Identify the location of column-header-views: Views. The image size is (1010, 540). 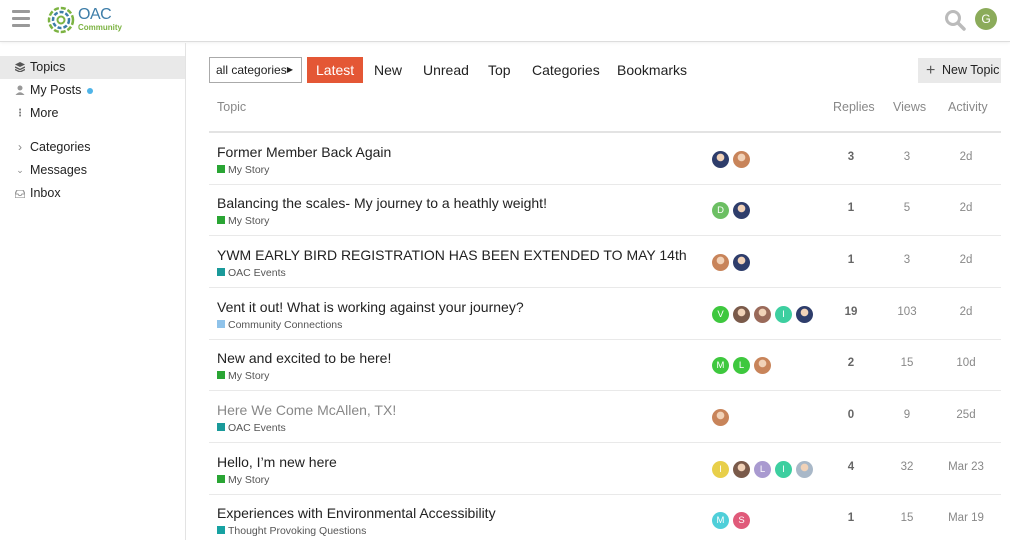
(909, 111).